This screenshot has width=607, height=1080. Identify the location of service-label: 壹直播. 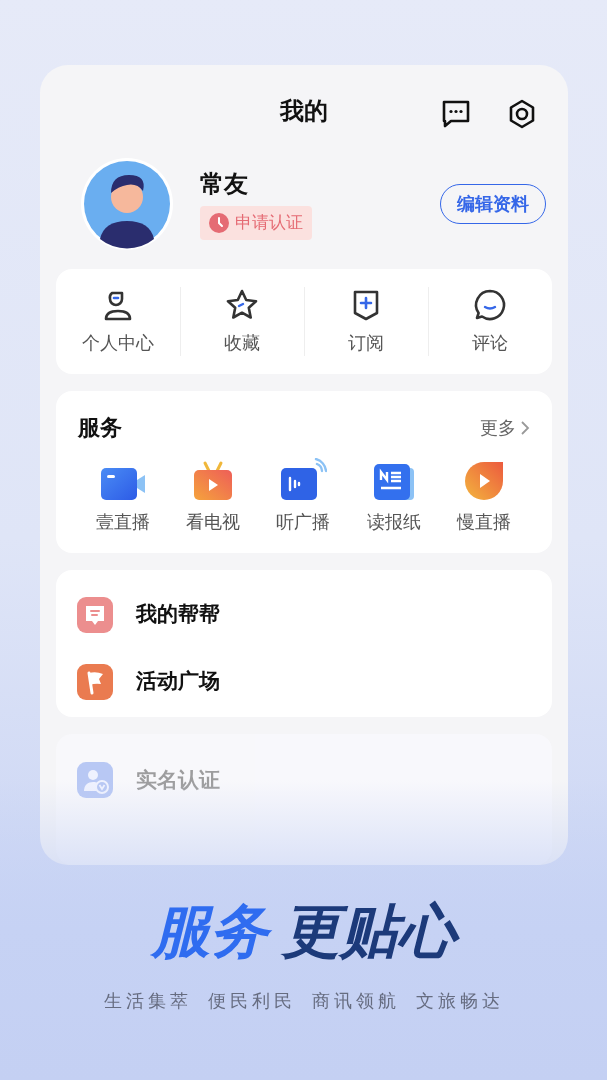
(122, 522).